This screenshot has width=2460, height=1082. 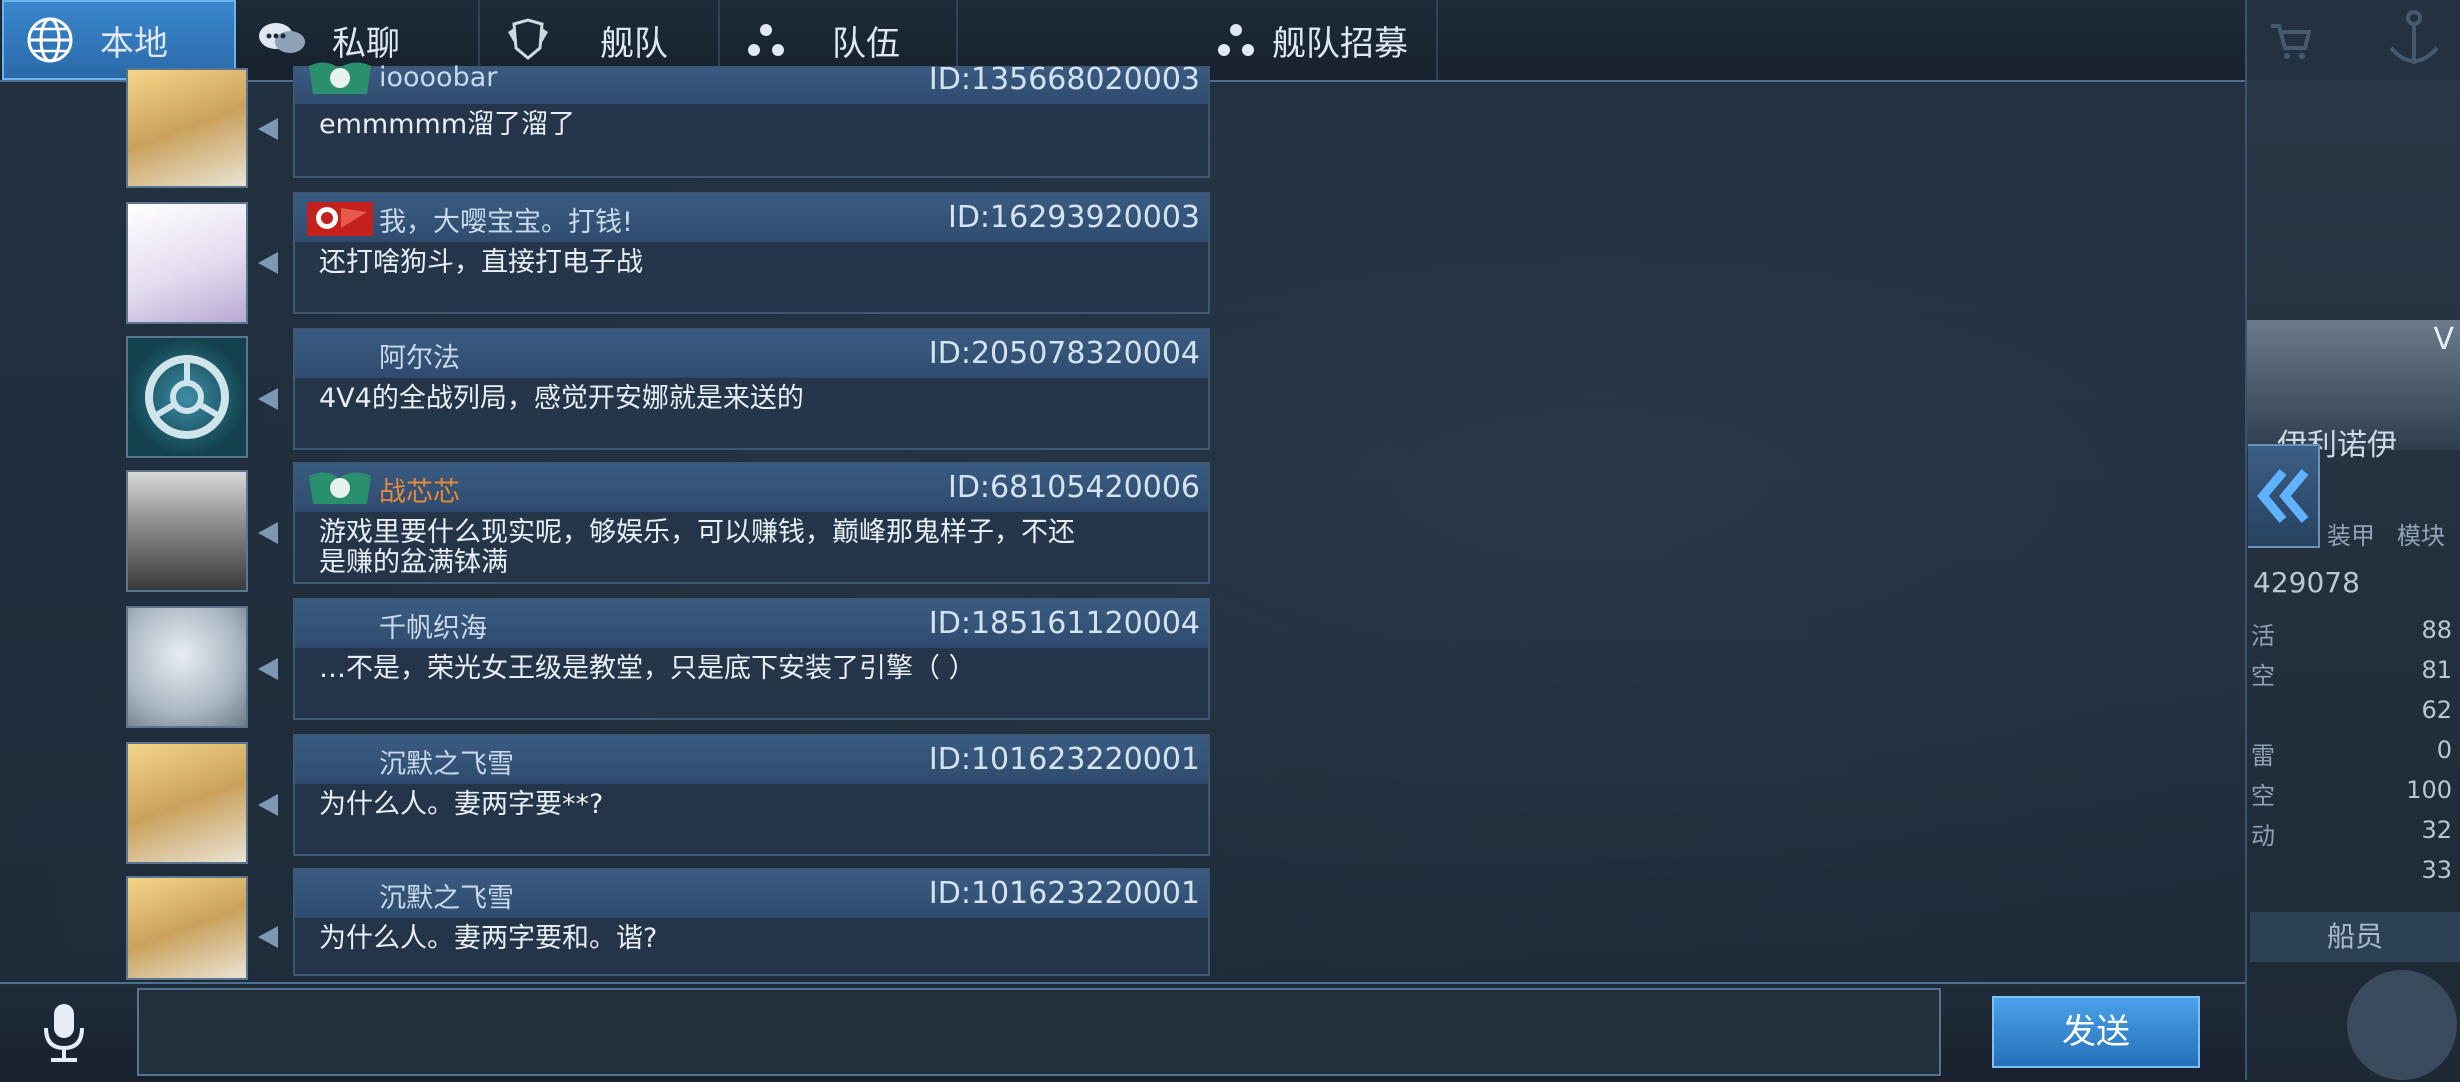 I want to click on stat-row: 空 100, so click(x=2351, y=793).